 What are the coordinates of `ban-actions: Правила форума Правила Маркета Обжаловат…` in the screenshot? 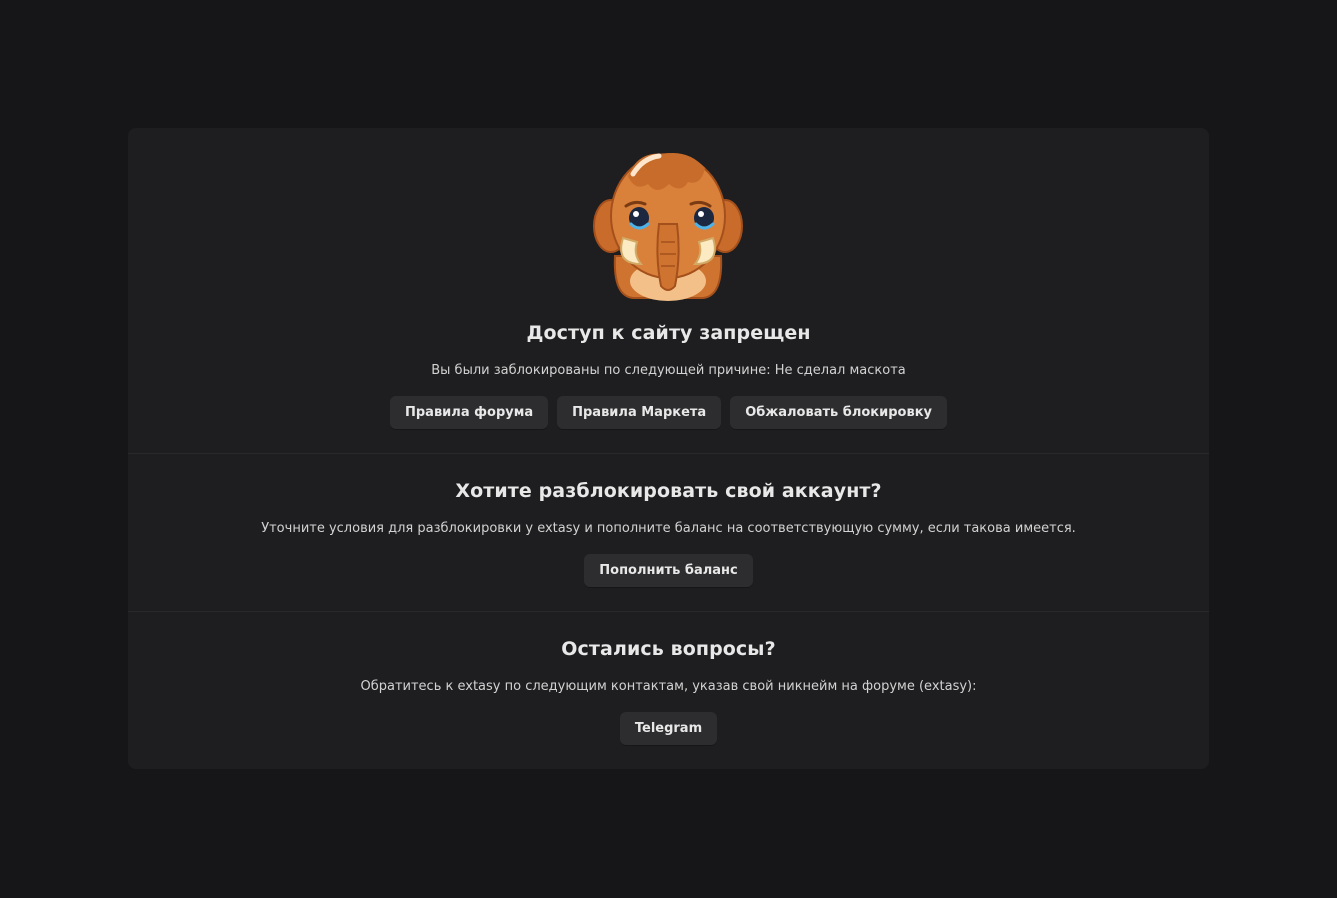 It's located at (668, 412).